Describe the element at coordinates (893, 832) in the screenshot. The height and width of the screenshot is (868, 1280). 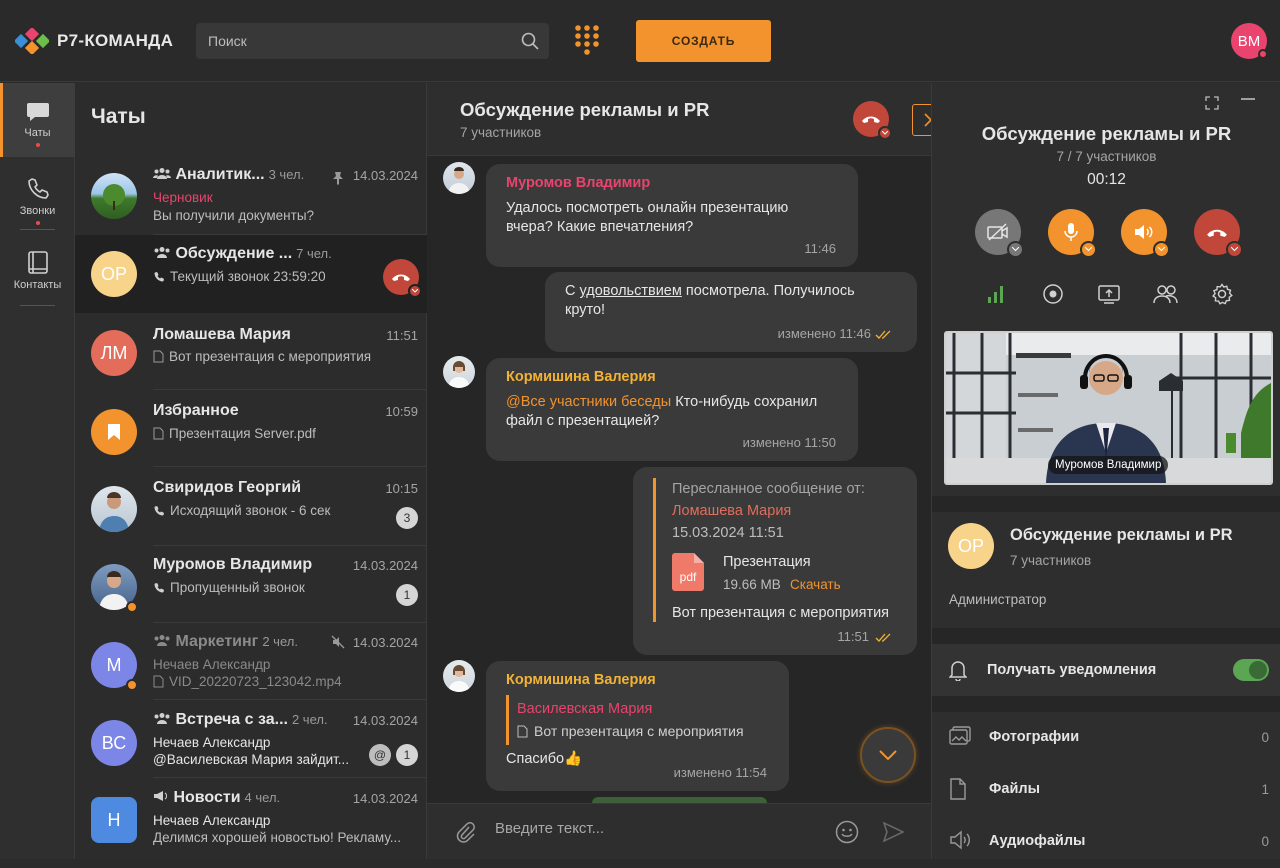
I see `send-icon` at that location.